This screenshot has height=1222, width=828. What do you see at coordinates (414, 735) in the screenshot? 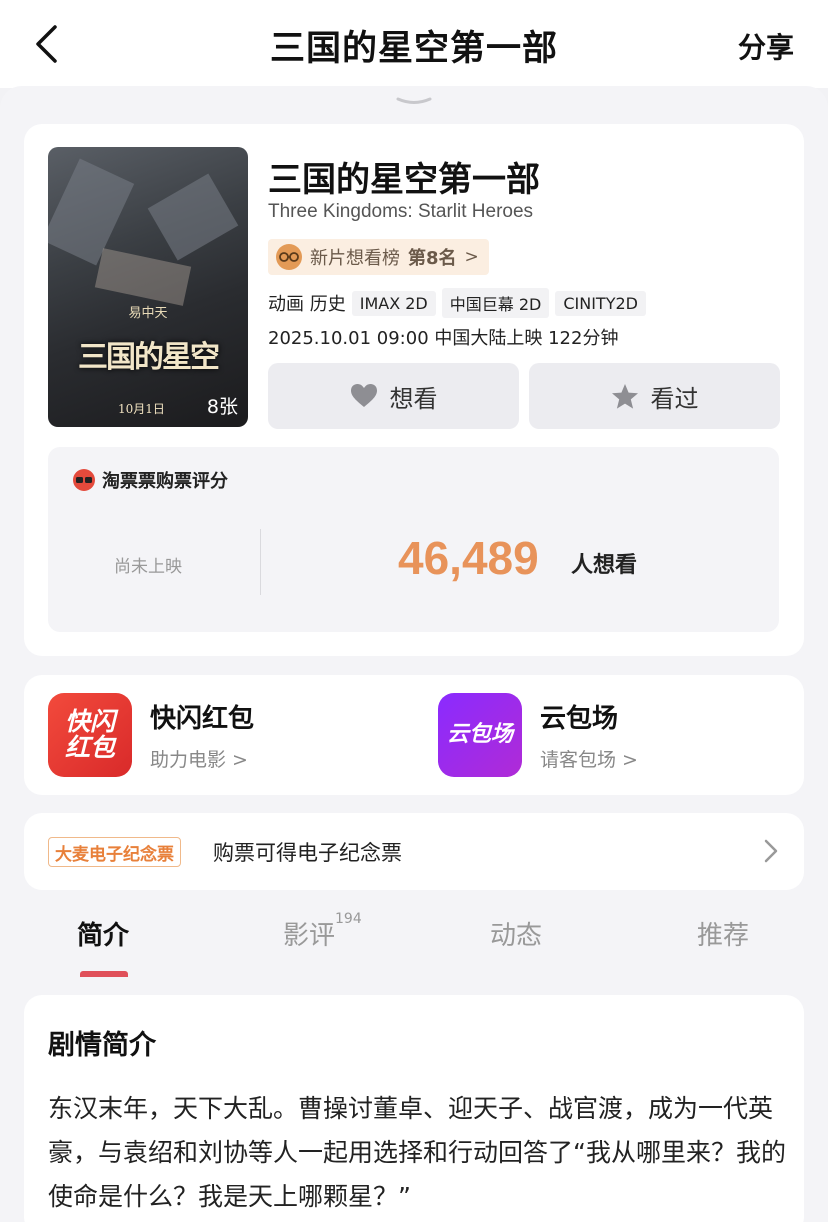
I see `promo-card: 快闪红包 快闪红包 助力电影 > 云包场 云包场 请客包场 >` at bounding box center [414, 735].